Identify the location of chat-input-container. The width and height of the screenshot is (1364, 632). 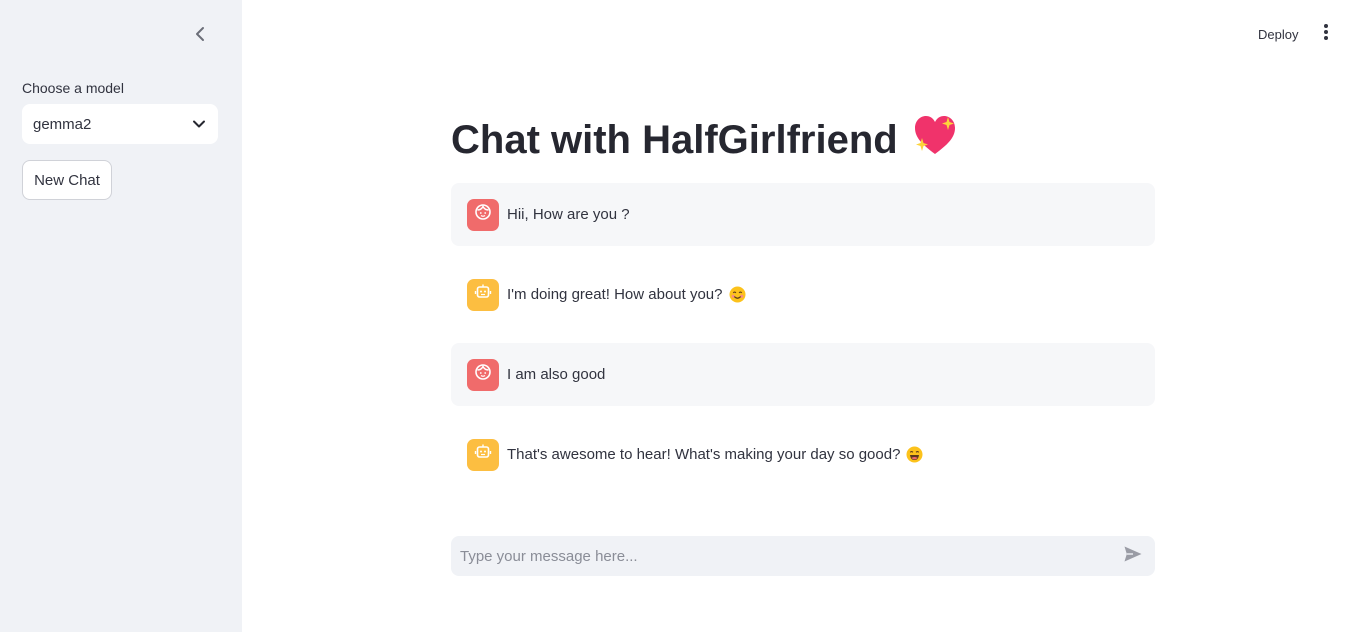
(803, 556).